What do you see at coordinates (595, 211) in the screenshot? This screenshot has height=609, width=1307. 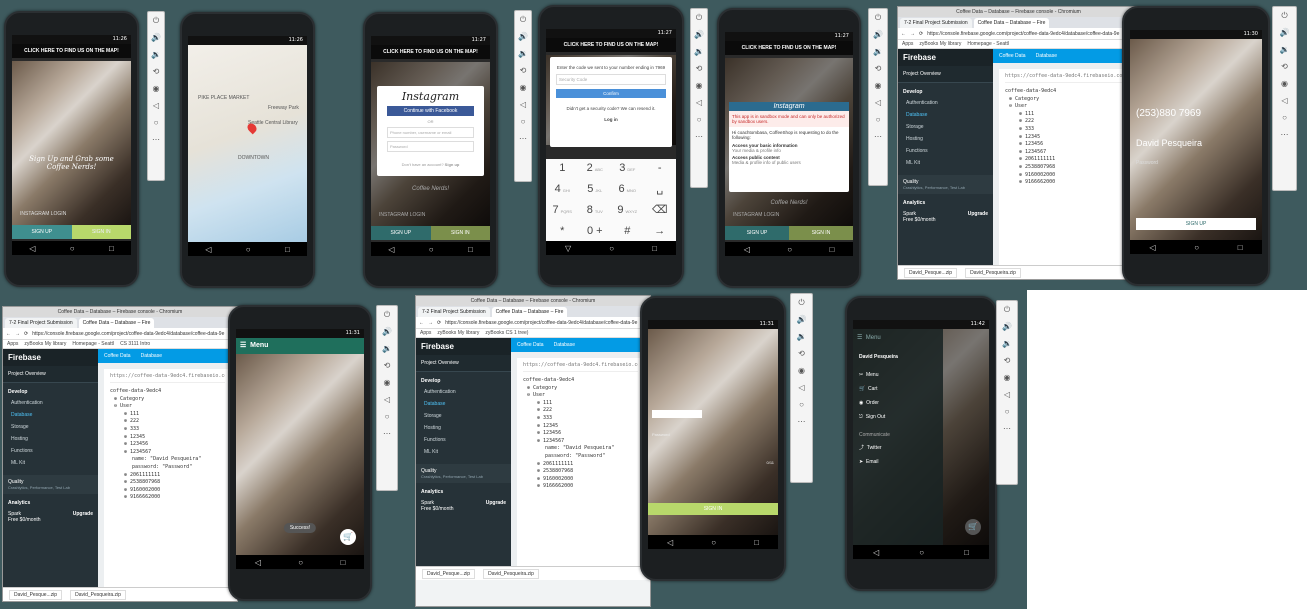 I see `keypad-key: 8 TUV` at bounding box center [595, 211].